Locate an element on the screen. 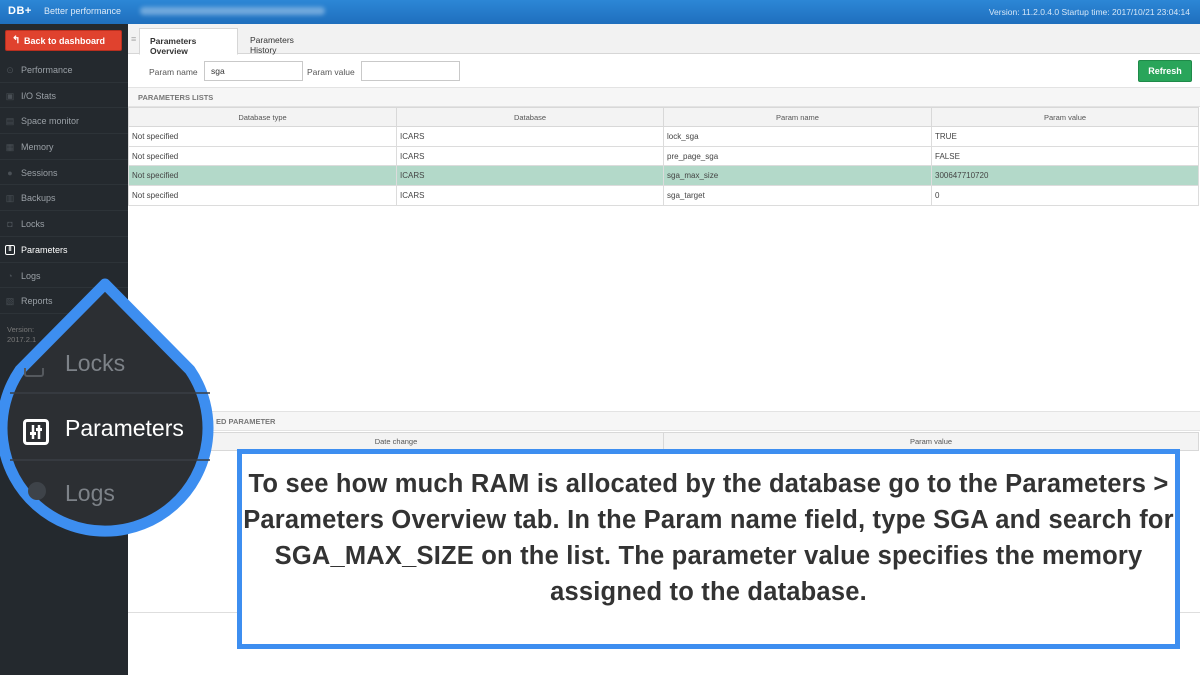 This screenshot has height=675, width=1200. magnified-lock-icon is located at coordinates (34, 372).